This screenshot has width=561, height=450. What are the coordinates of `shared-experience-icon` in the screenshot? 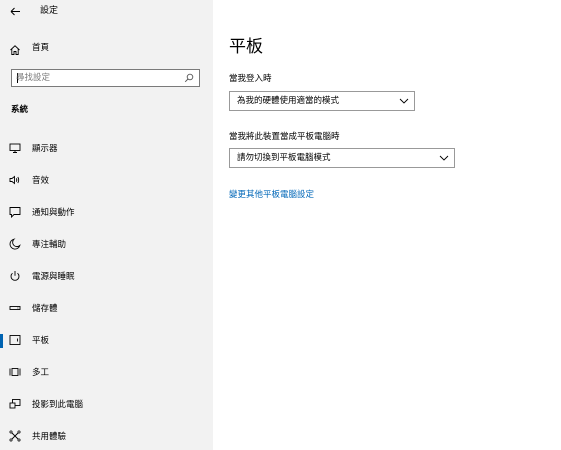 It's located at (15, 436).